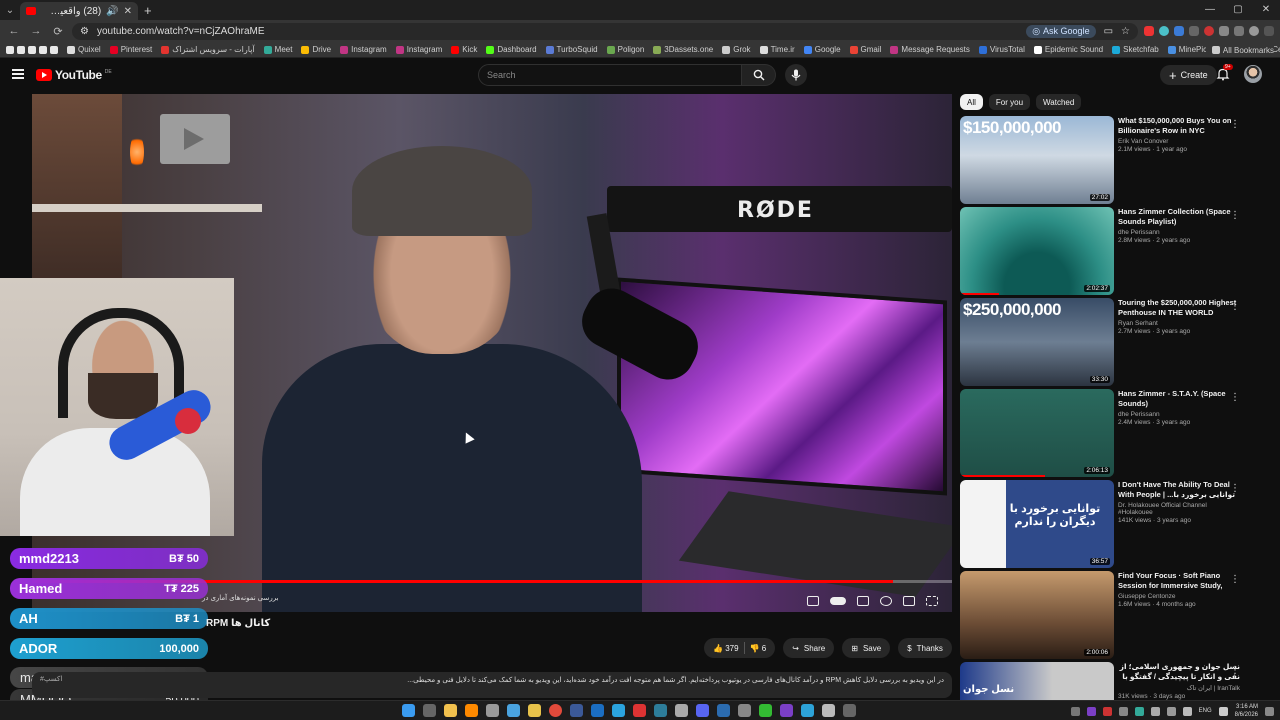 The height and width of the screenshot is (720, 1280). Describe the element at coordinates (813, 601) in the screenshot. I see `miniplayer-icon` at that location.